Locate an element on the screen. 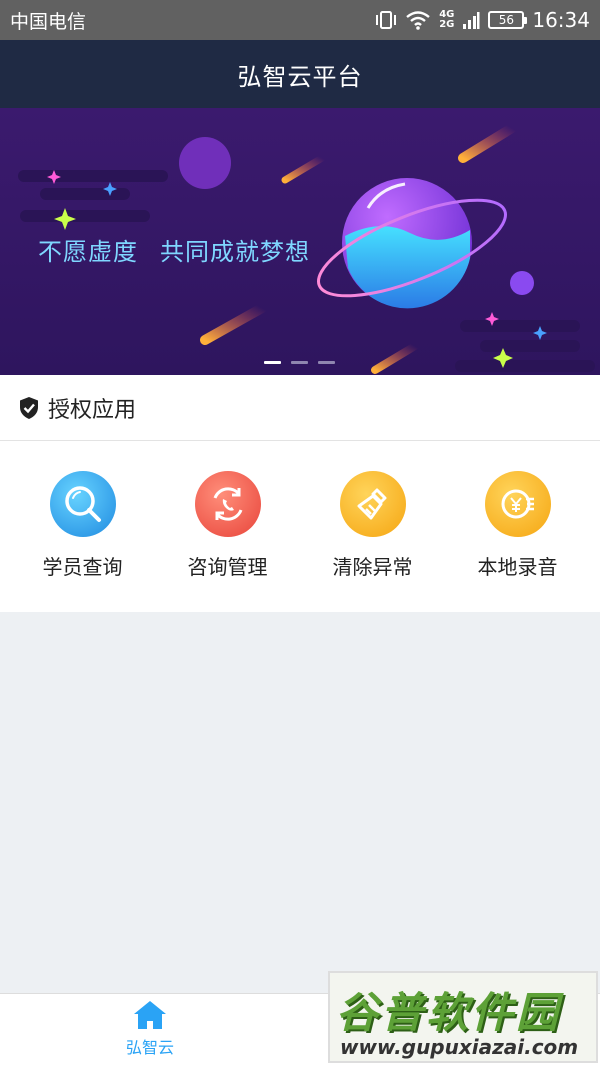 The width and height of the screenshot is (600, 1067). yen-coin-icon is located at coordinates (517, 504).